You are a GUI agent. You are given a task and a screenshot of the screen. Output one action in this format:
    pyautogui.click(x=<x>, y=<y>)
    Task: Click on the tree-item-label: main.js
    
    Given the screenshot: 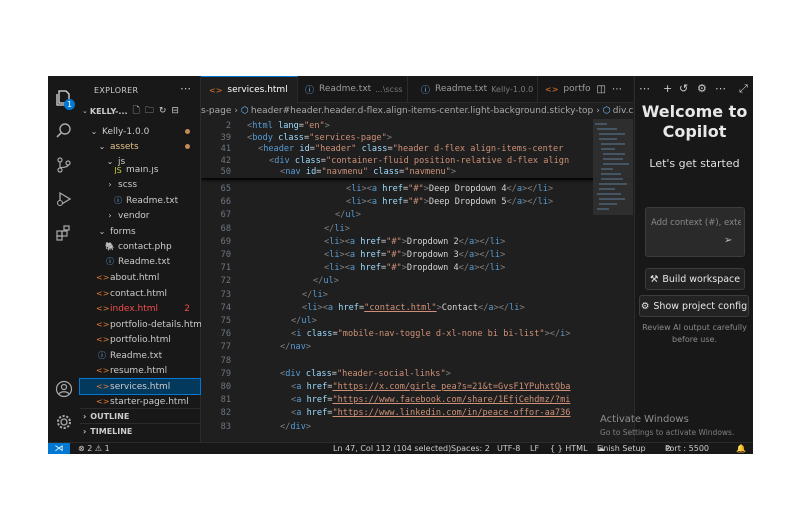 What is the action you would take?
    pyautogui.click(x=142, y=170)
    